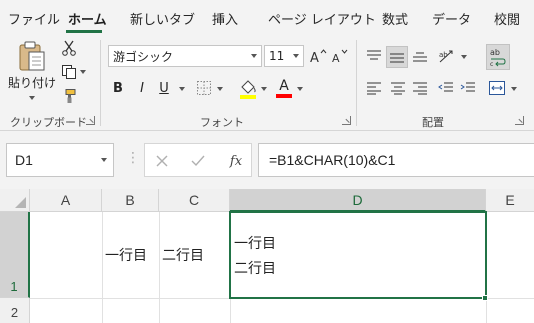 This screenshot has height=323, width=534. I want to click on copy-button, so click(73, 72).